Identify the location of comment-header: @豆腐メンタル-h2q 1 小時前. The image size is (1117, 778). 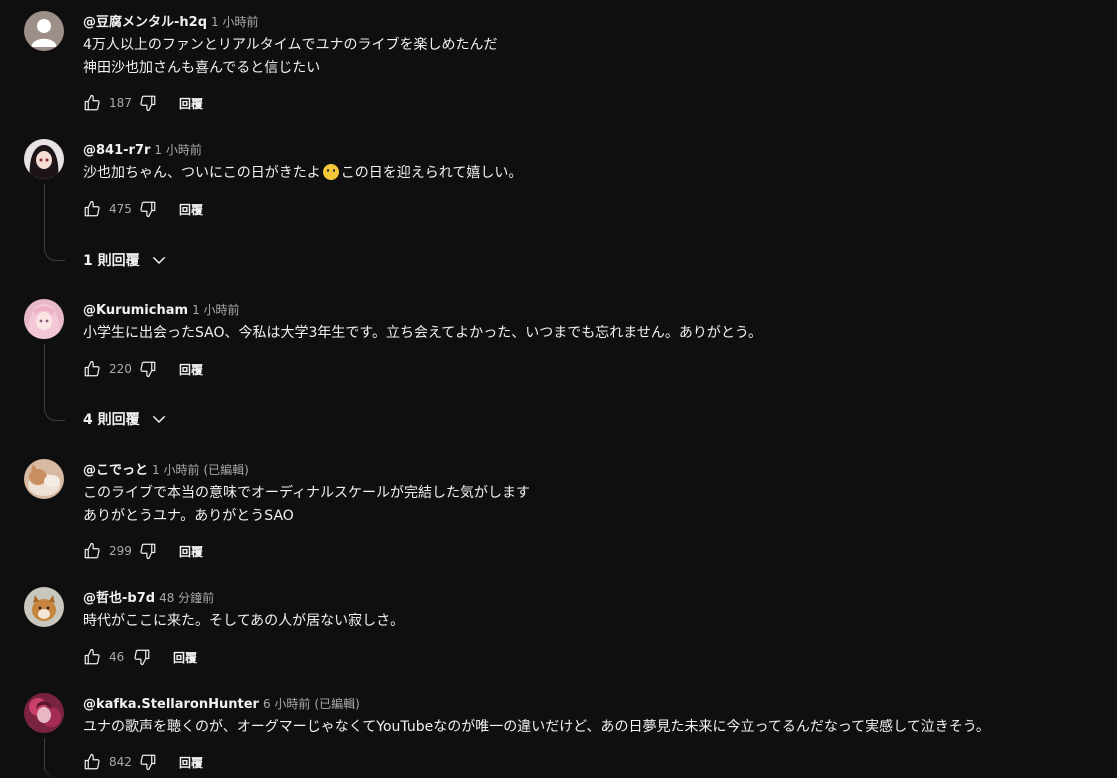
(170, 21).